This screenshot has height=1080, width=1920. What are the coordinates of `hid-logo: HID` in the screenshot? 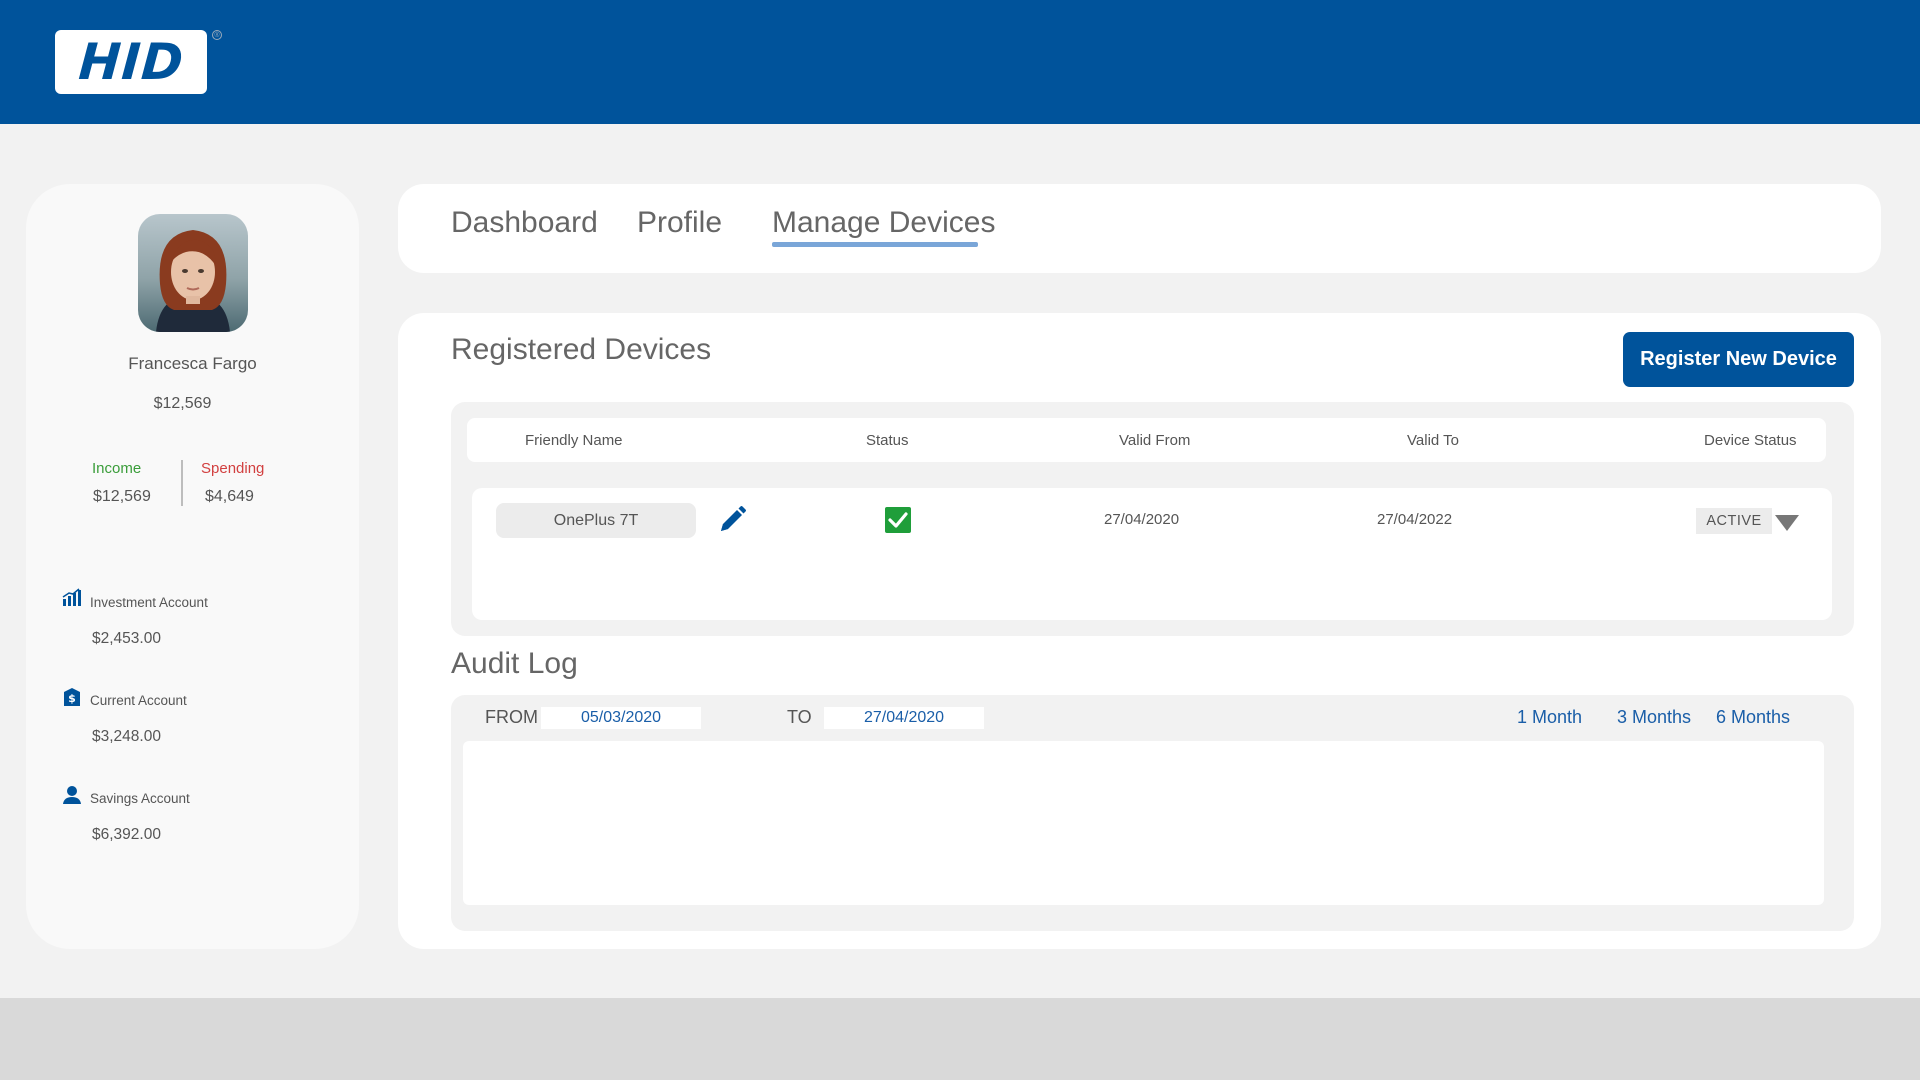 It's located at (131, 62).